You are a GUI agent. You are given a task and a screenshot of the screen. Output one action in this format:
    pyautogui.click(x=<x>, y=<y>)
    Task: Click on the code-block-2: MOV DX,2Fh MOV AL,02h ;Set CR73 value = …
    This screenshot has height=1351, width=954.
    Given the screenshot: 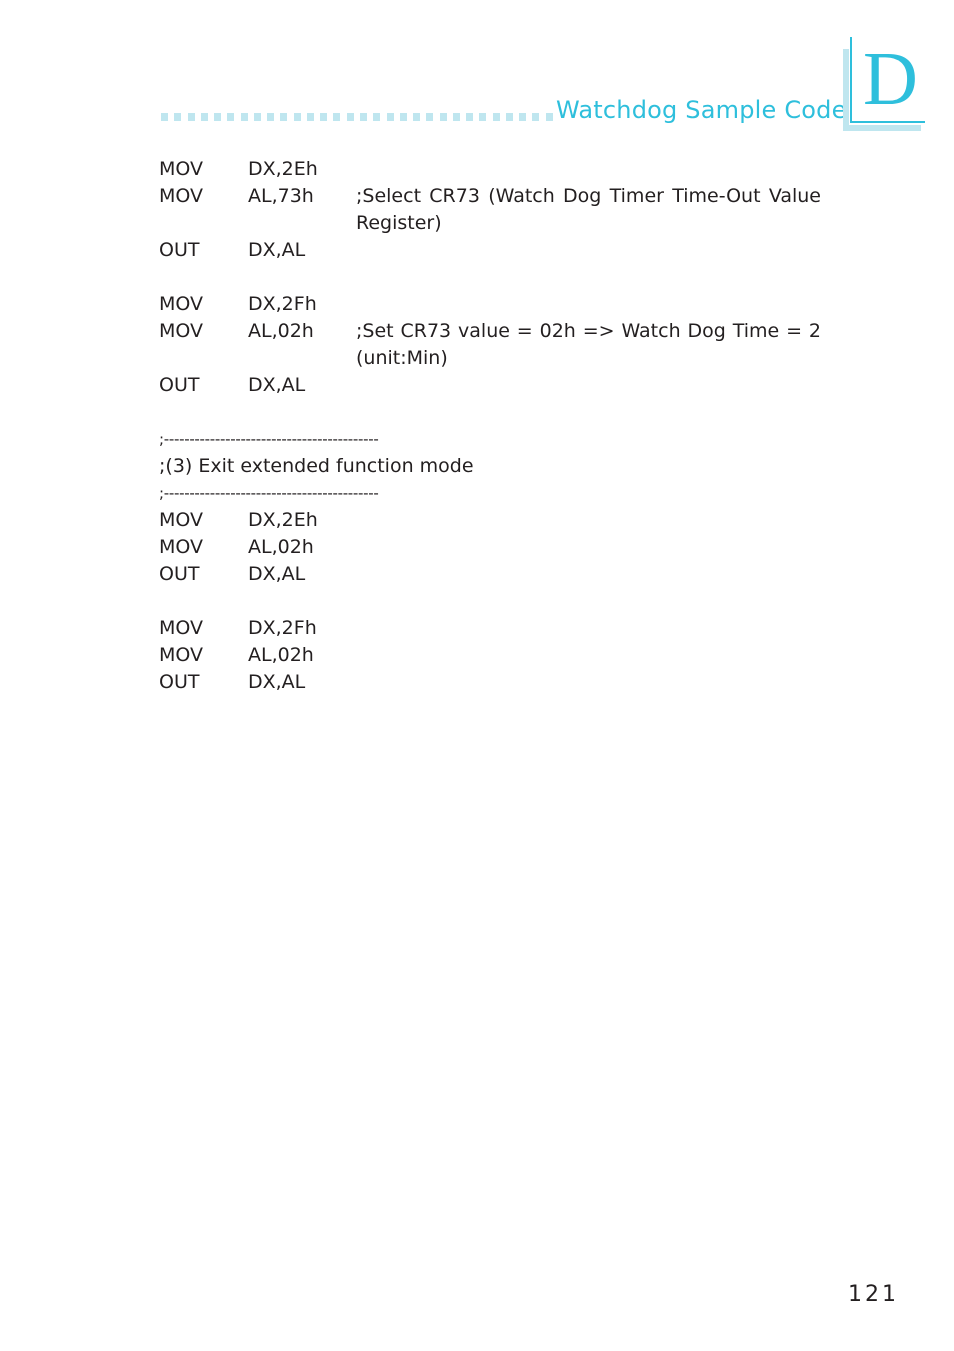 What is the action you would take?
    pyautogui.click(x=490, y=345)
    